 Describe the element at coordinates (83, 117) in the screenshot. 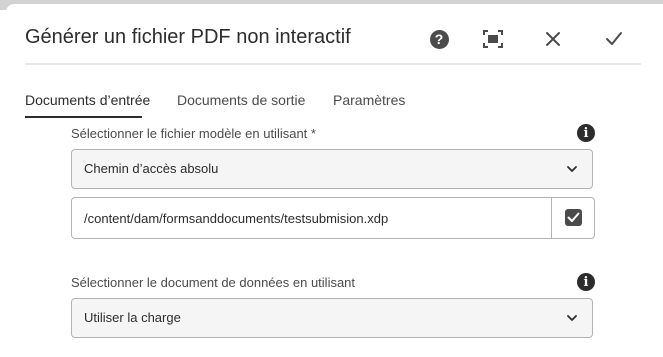

I see `active-tab-indicator` at that location.